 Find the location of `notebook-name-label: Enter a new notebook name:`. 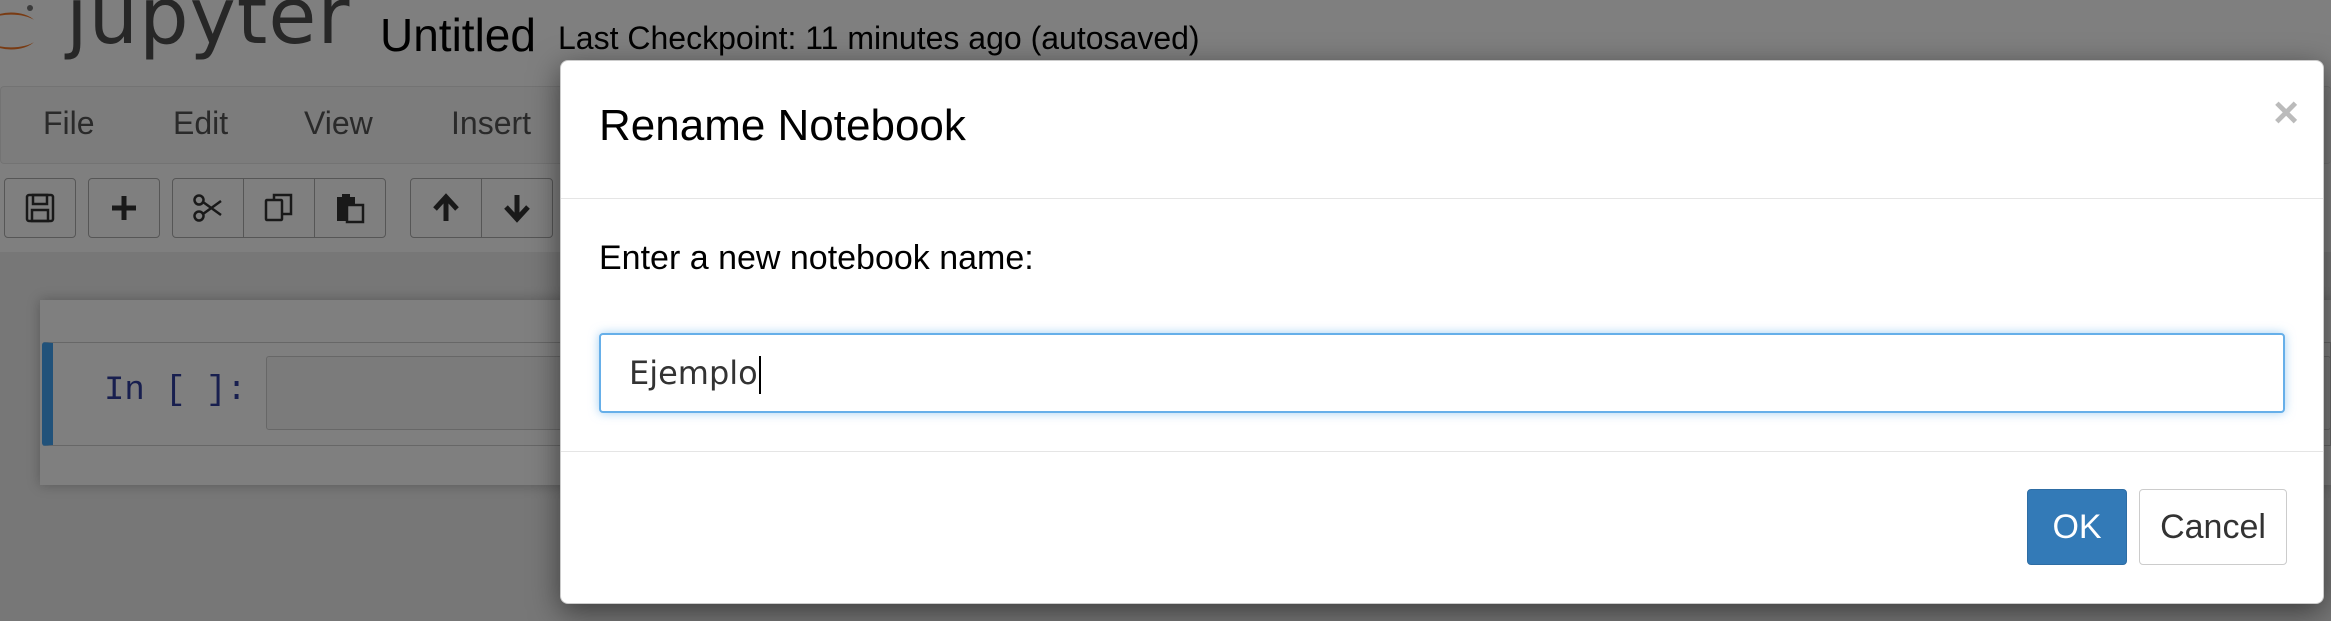

notebook-name-label: Enter a new notebook name: is located at coordinates (816, 258).